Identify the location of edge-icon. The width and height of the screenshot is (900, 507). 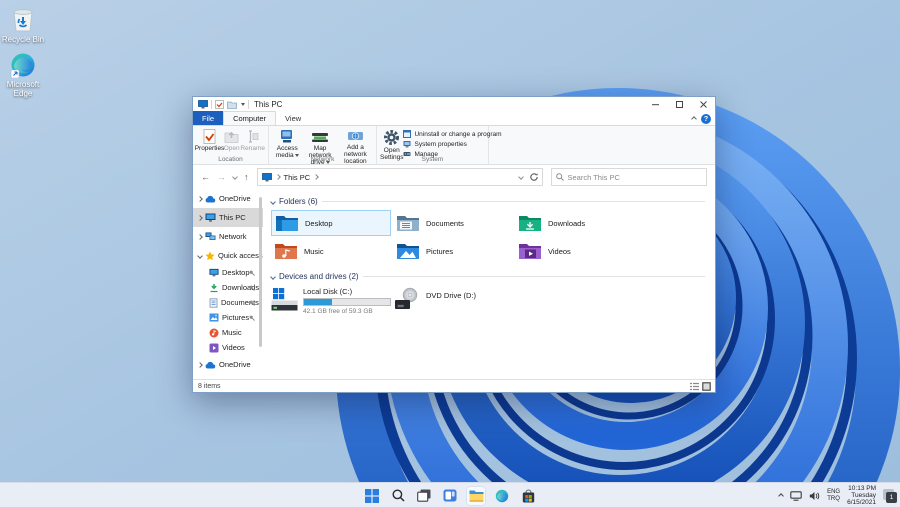
(22, 65).